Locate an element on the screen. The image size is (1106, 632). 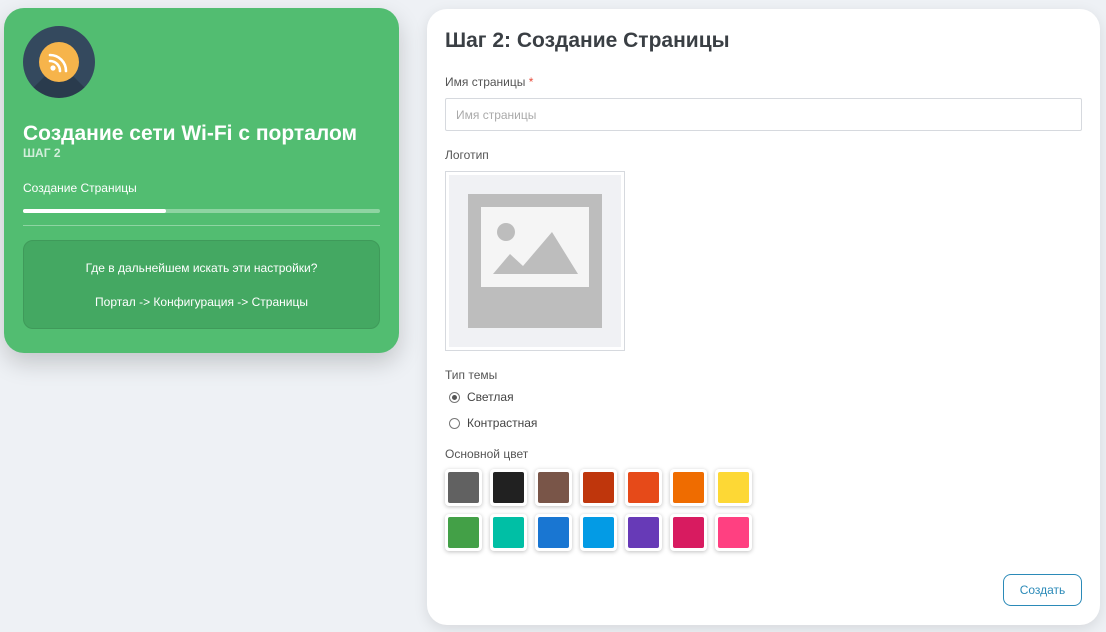
page-name-label-text: Имя страницы is located at coordinates (485, 82).